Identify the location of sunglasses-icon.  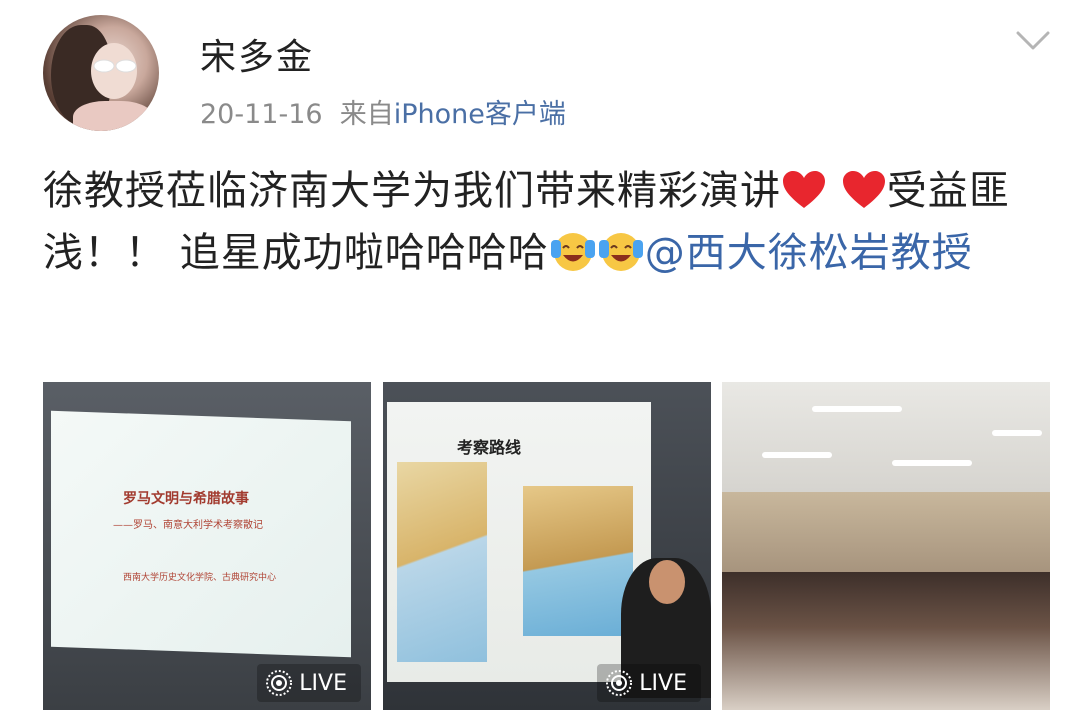
(115, 66).